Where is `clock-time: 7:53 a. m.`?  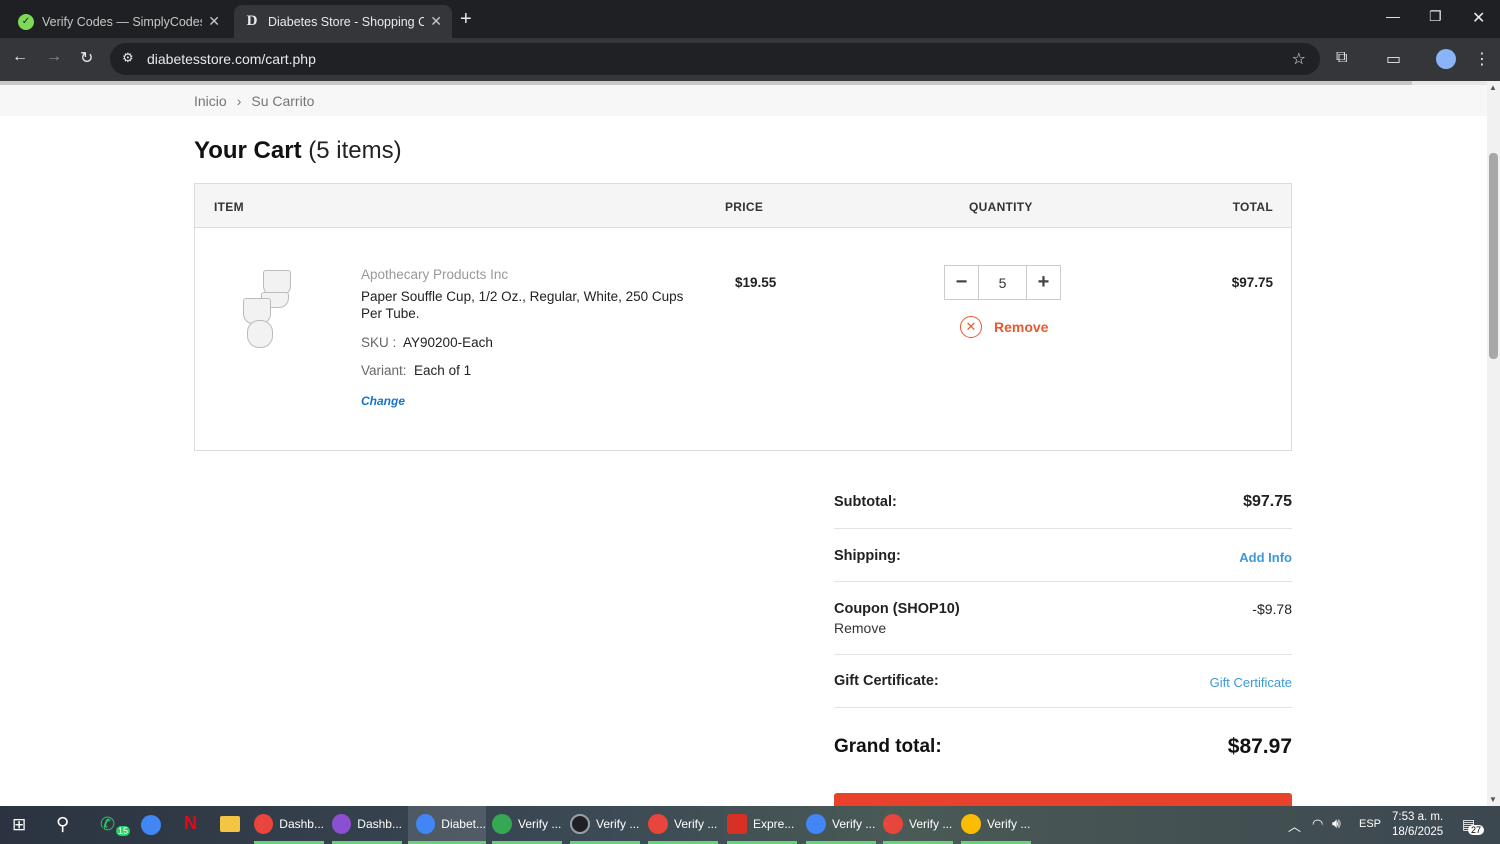 clock-time: 7:53 a. m. is located at coordinates (1418, 817).